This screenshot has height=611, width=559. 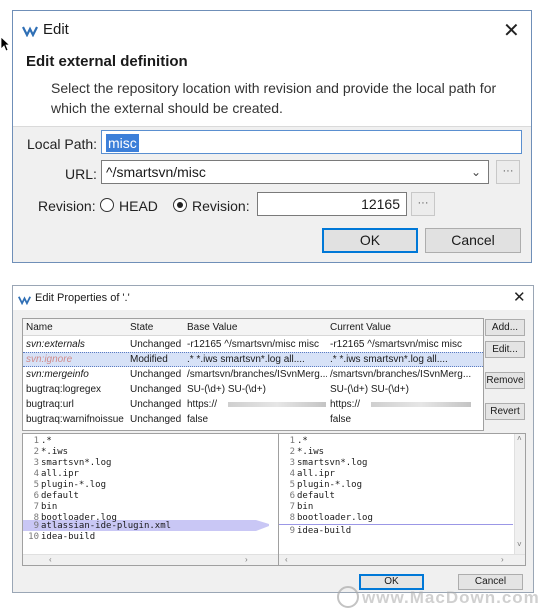 I want to click on property-name: bugtraq:url, so click(x=50, y=404).